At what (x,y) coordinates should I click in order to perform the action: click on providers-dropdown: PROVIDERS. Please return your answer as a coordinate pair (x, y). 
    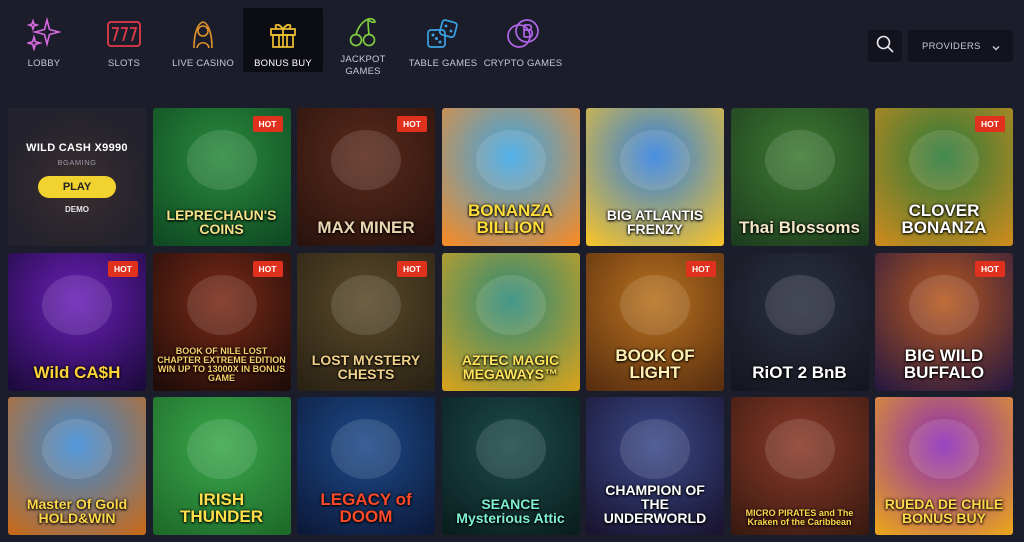
    Looking at the image, I should click on (960, 46).